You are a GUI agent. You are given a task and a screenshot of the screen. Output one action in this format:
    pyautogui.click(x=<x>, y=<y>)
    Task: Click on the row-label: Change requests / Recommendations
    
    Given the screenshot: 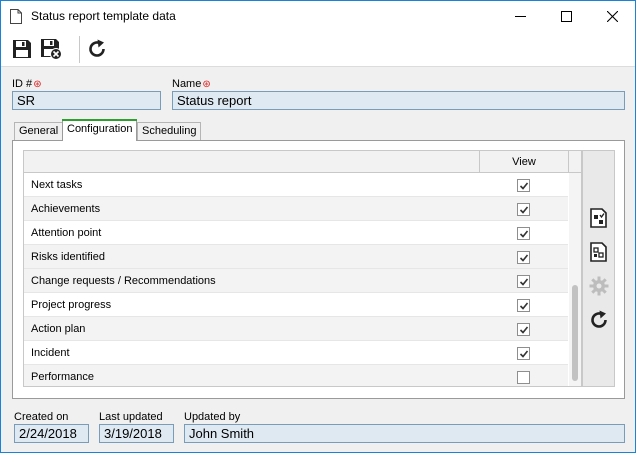 What is the action you would take?
    pyautogui.click(x=123, y=281)
    